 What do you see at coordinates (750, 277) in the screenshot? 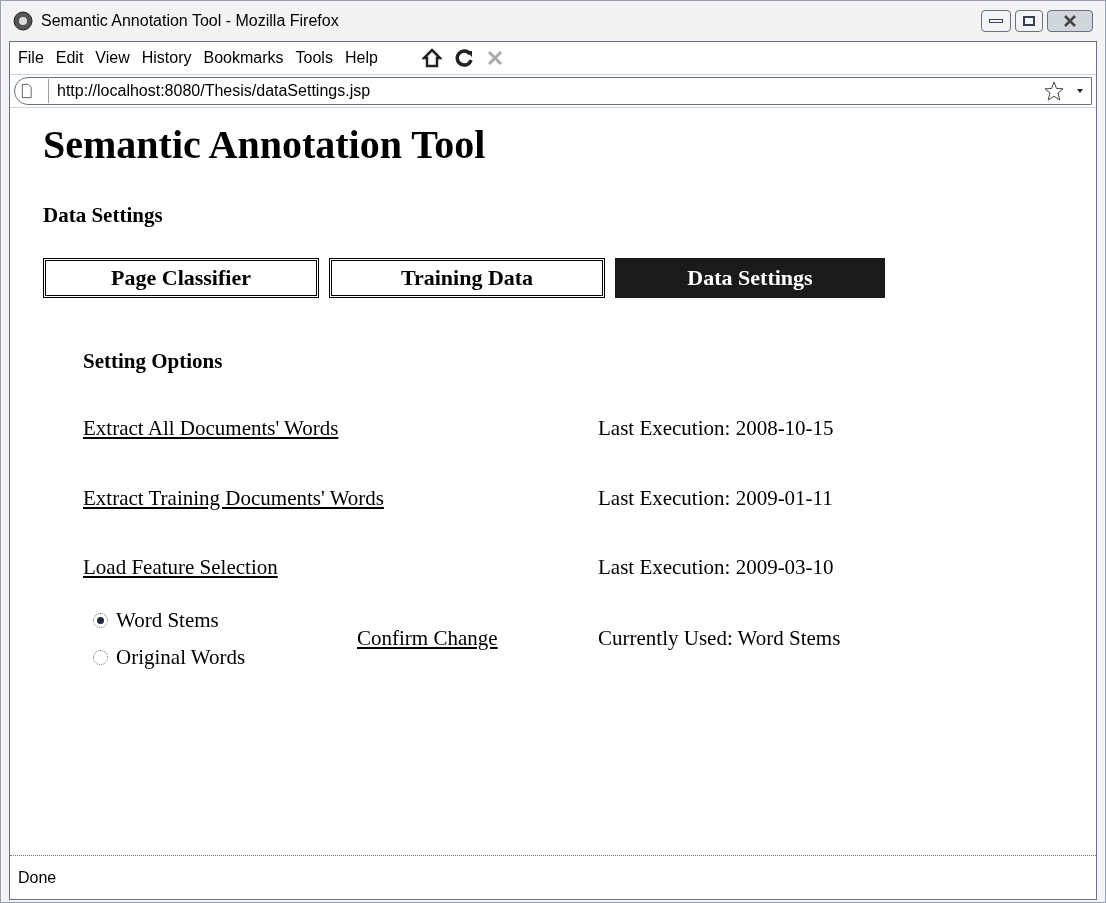
I see `tab: Data Settings` at bounding box center [750, 277].